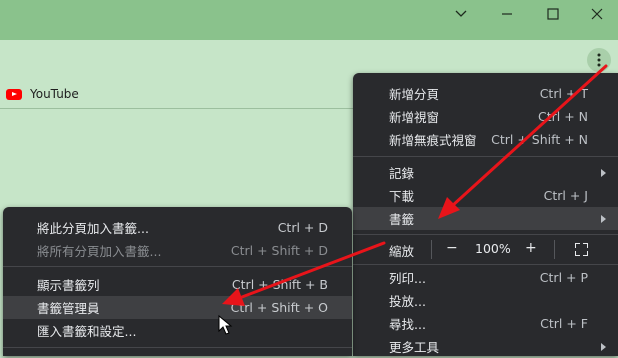  I want to click on mouse-cursor-icon, so click(225, 324).